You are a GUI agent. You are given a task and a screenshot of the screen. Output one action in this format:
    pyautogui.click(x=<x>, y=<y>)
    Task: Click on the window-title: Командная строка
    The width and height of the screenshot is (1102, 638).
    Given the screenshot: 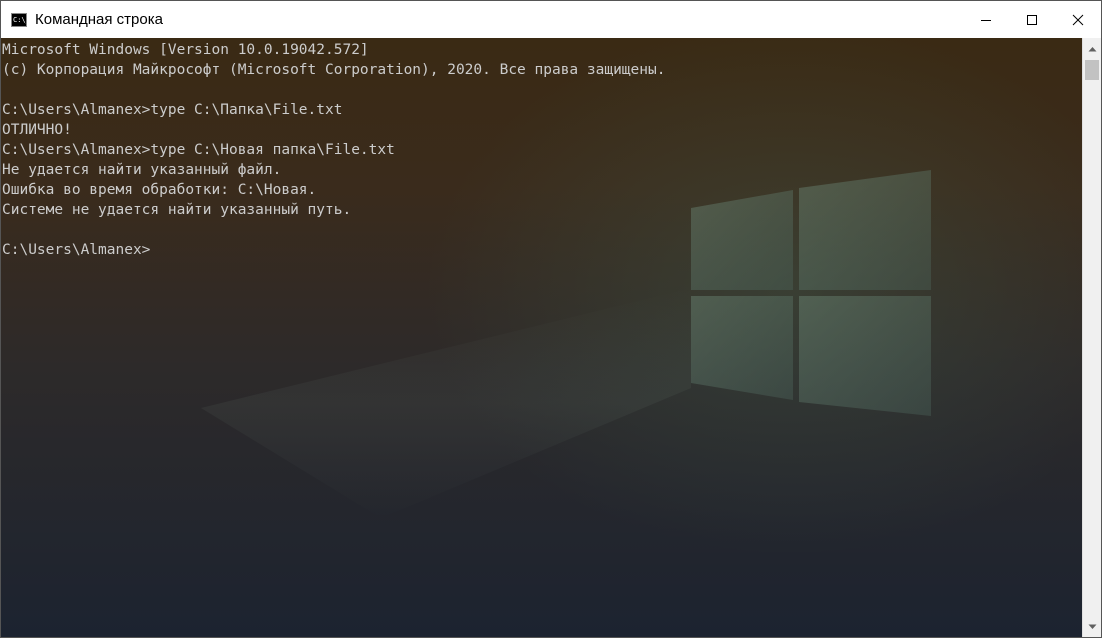 What is the action you would take?
    pyautogui.click(x=99, y=19)
    